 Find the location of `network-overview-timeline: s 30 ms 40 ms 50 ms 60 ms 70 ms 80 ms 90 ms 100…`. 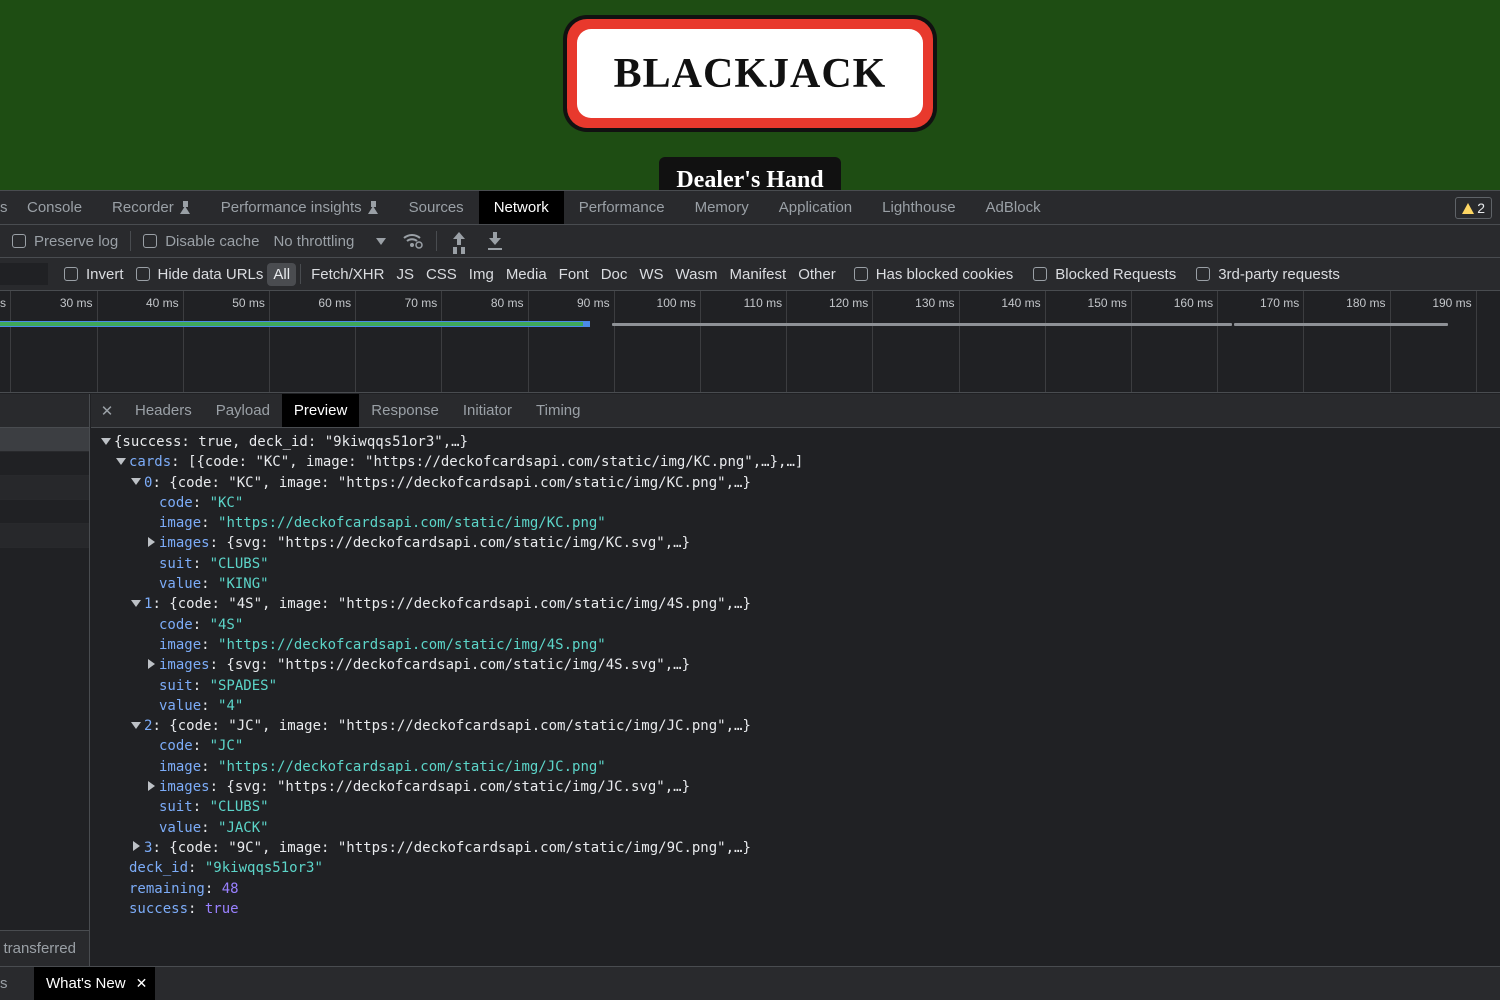

network-overview-timeline: s 30 ms 40 ms 50 ms 60 ms 70 ms 80 ms 90 ms 100… is located at coordinates (750, 342).